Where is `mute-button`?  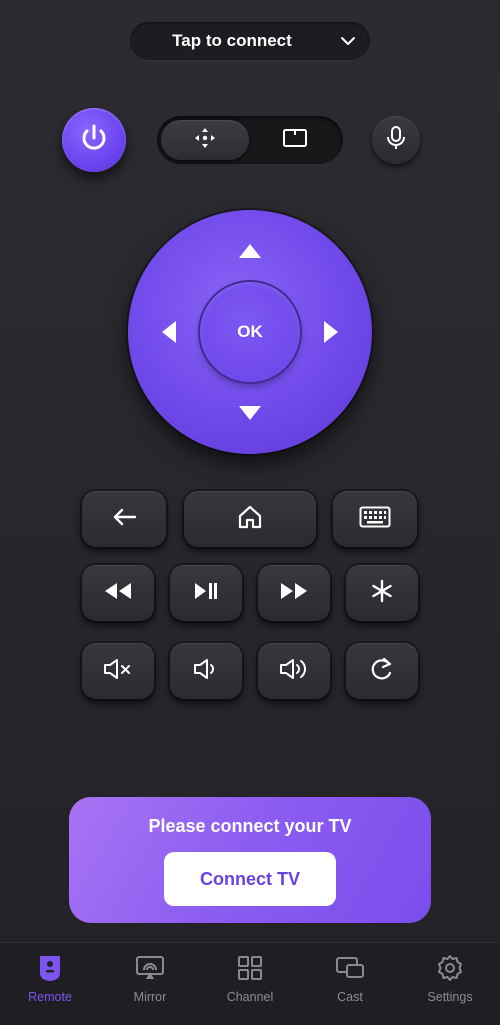
mute-button is located at coordinates (118, 671).